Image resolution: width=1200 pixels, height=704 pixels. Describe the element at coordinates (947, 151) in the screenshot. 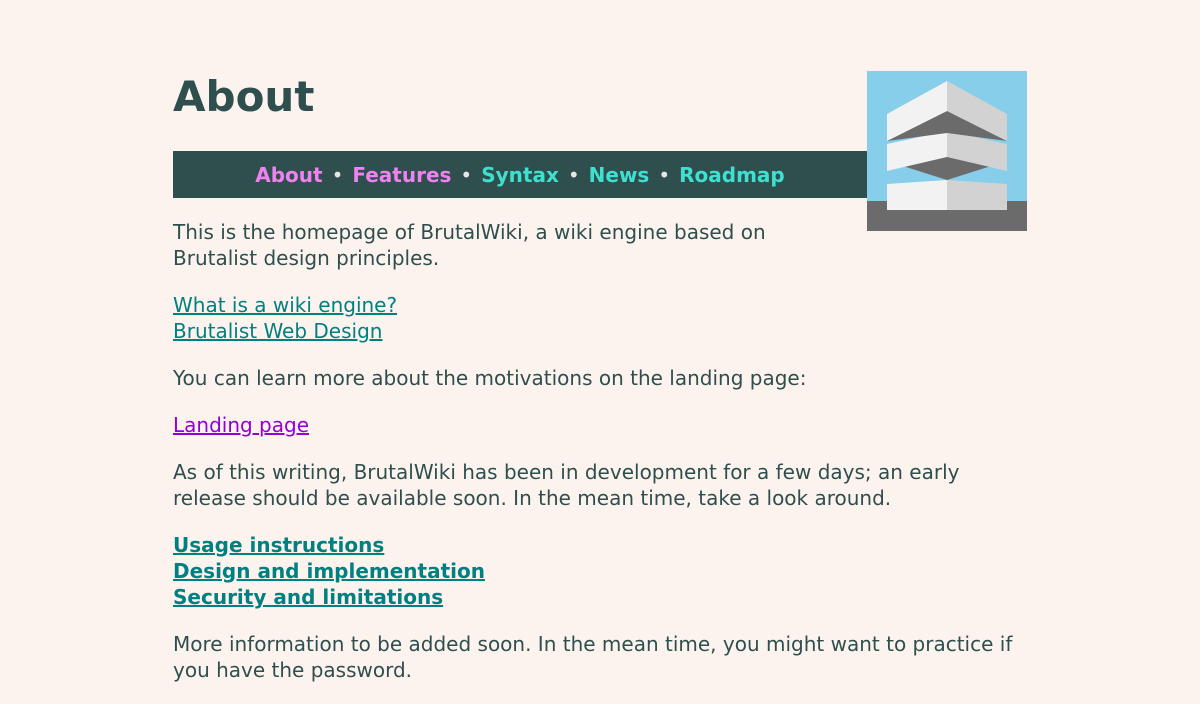

I see `brutalwiki-logo-icon` at that location.